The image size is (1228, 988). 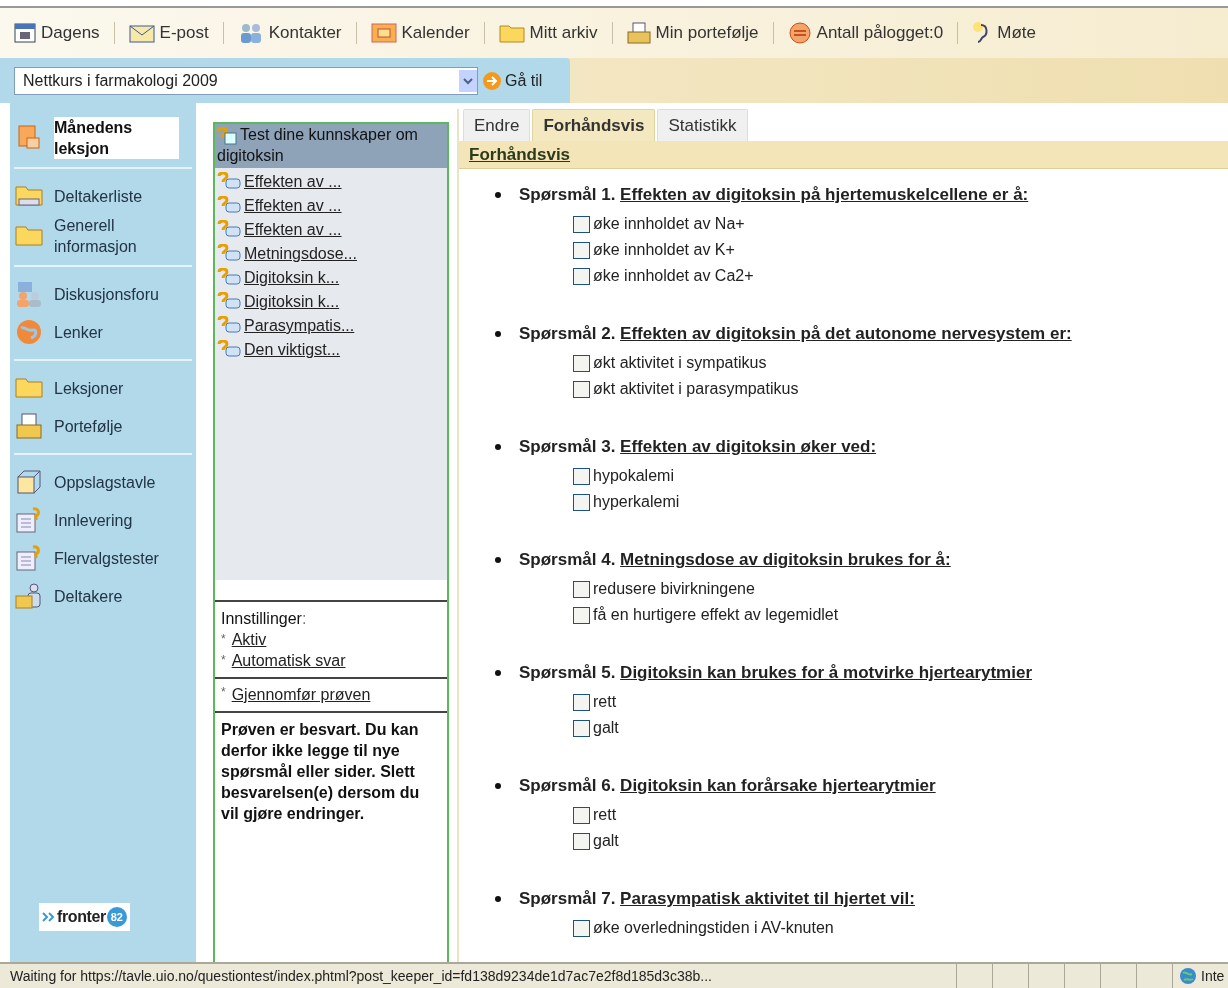 I want to click on sidebar-link: Deltakerliste, so click(x=116, y=196).